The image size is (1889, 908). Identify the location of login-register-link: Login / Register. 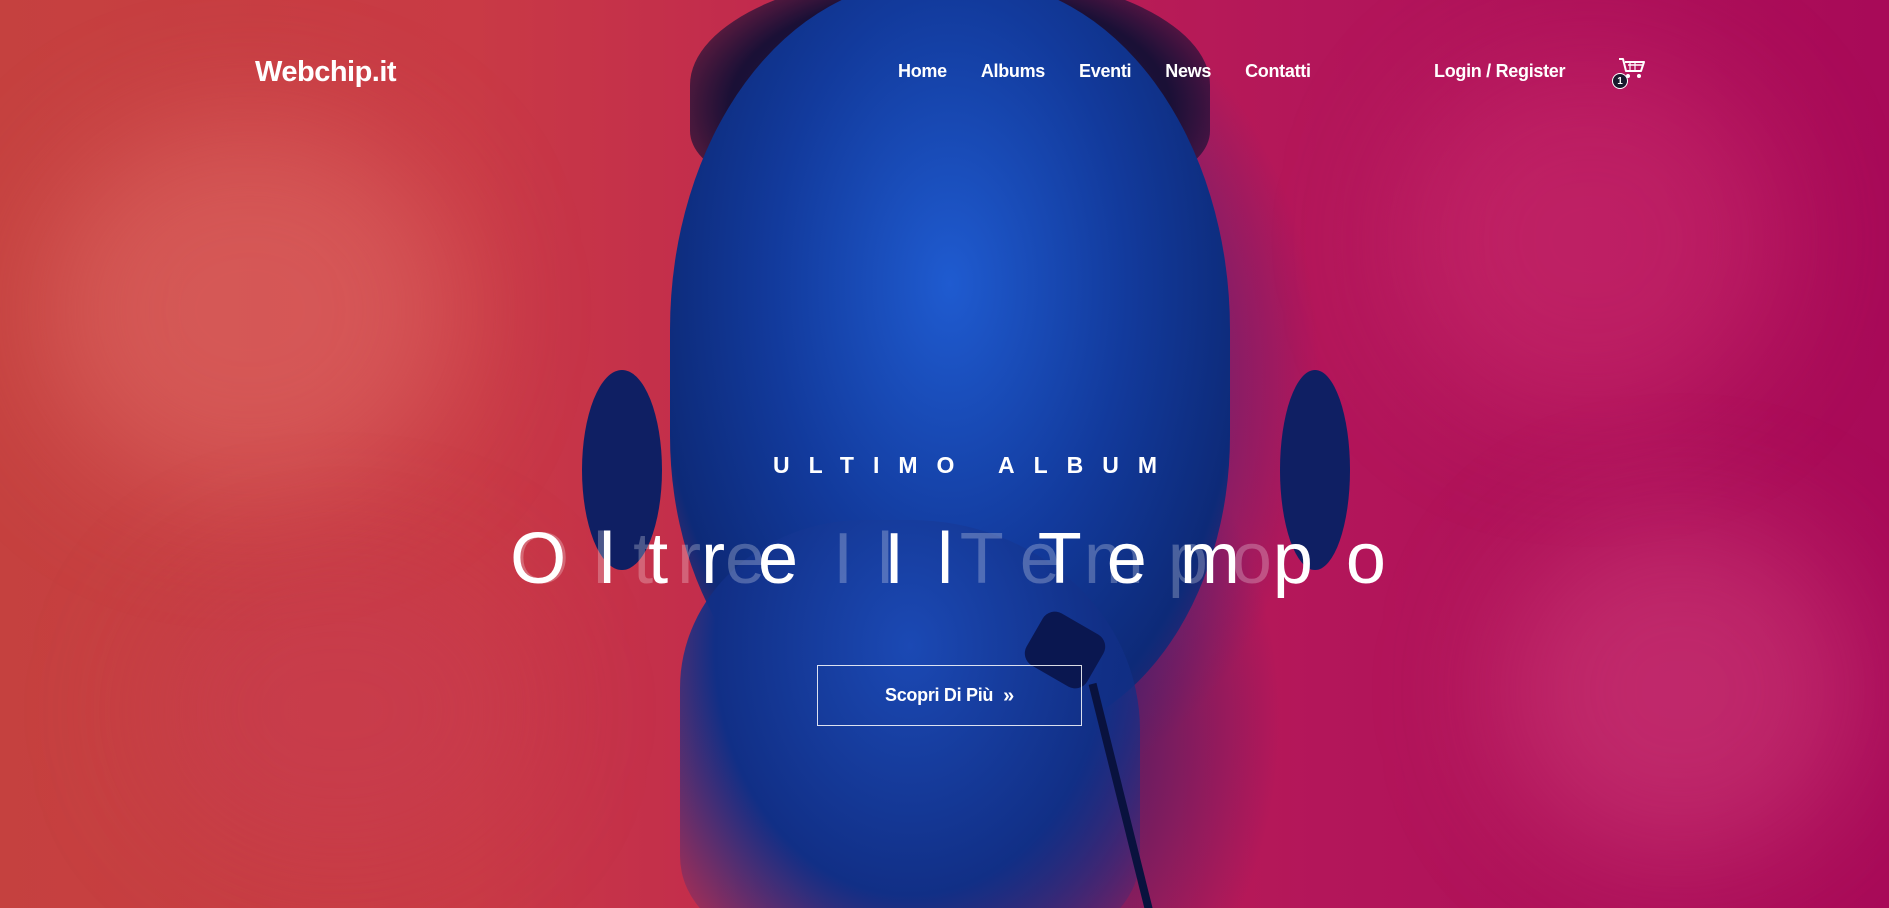
(1500, 71).